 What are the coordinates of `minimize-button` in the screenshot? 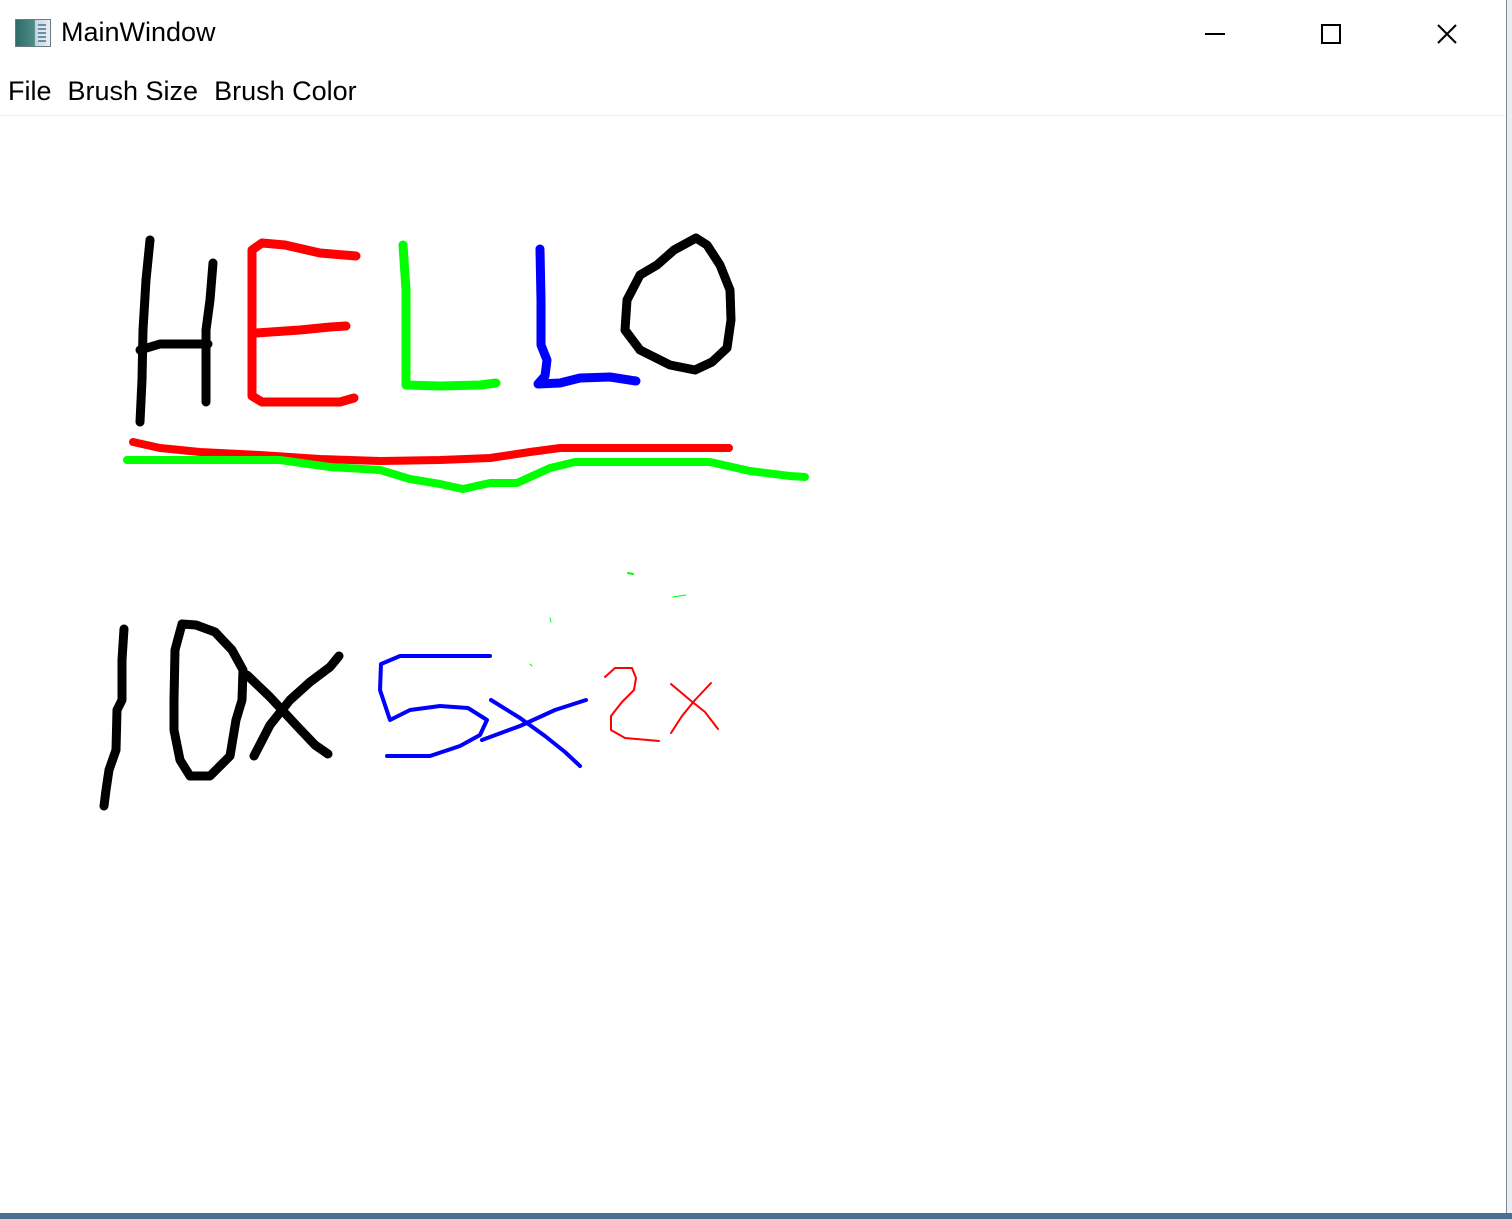 It's located at (1215, 34).